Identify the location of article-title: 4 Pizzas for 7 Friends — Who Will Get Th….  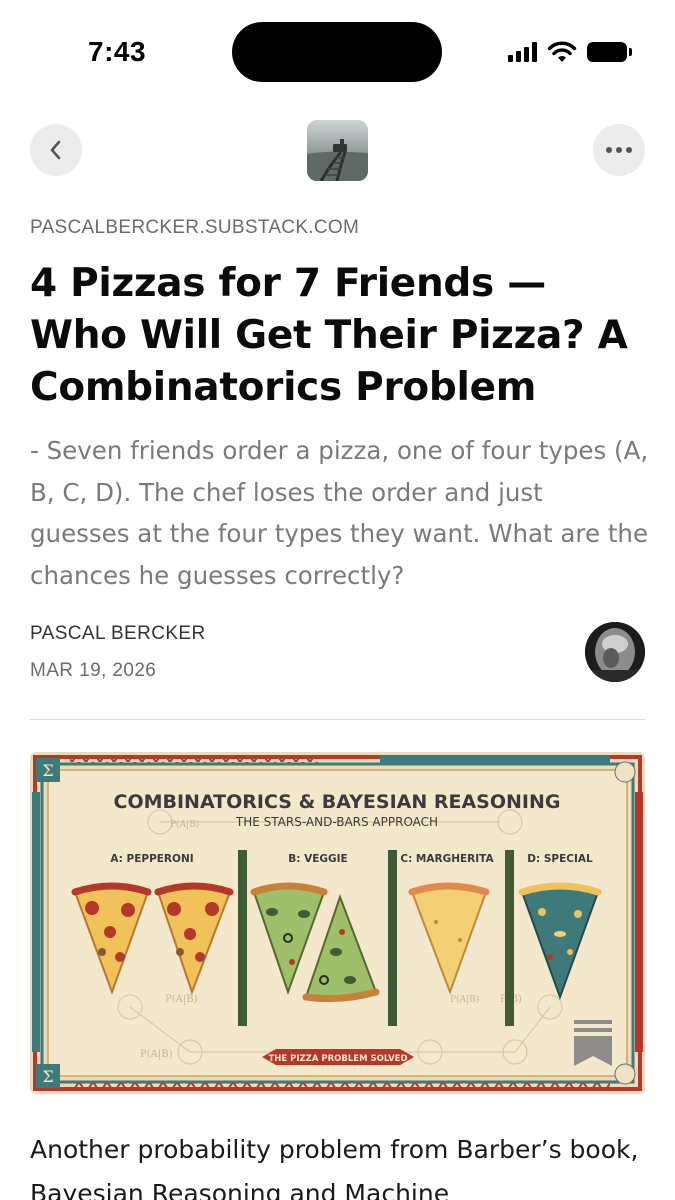
(329, 335).